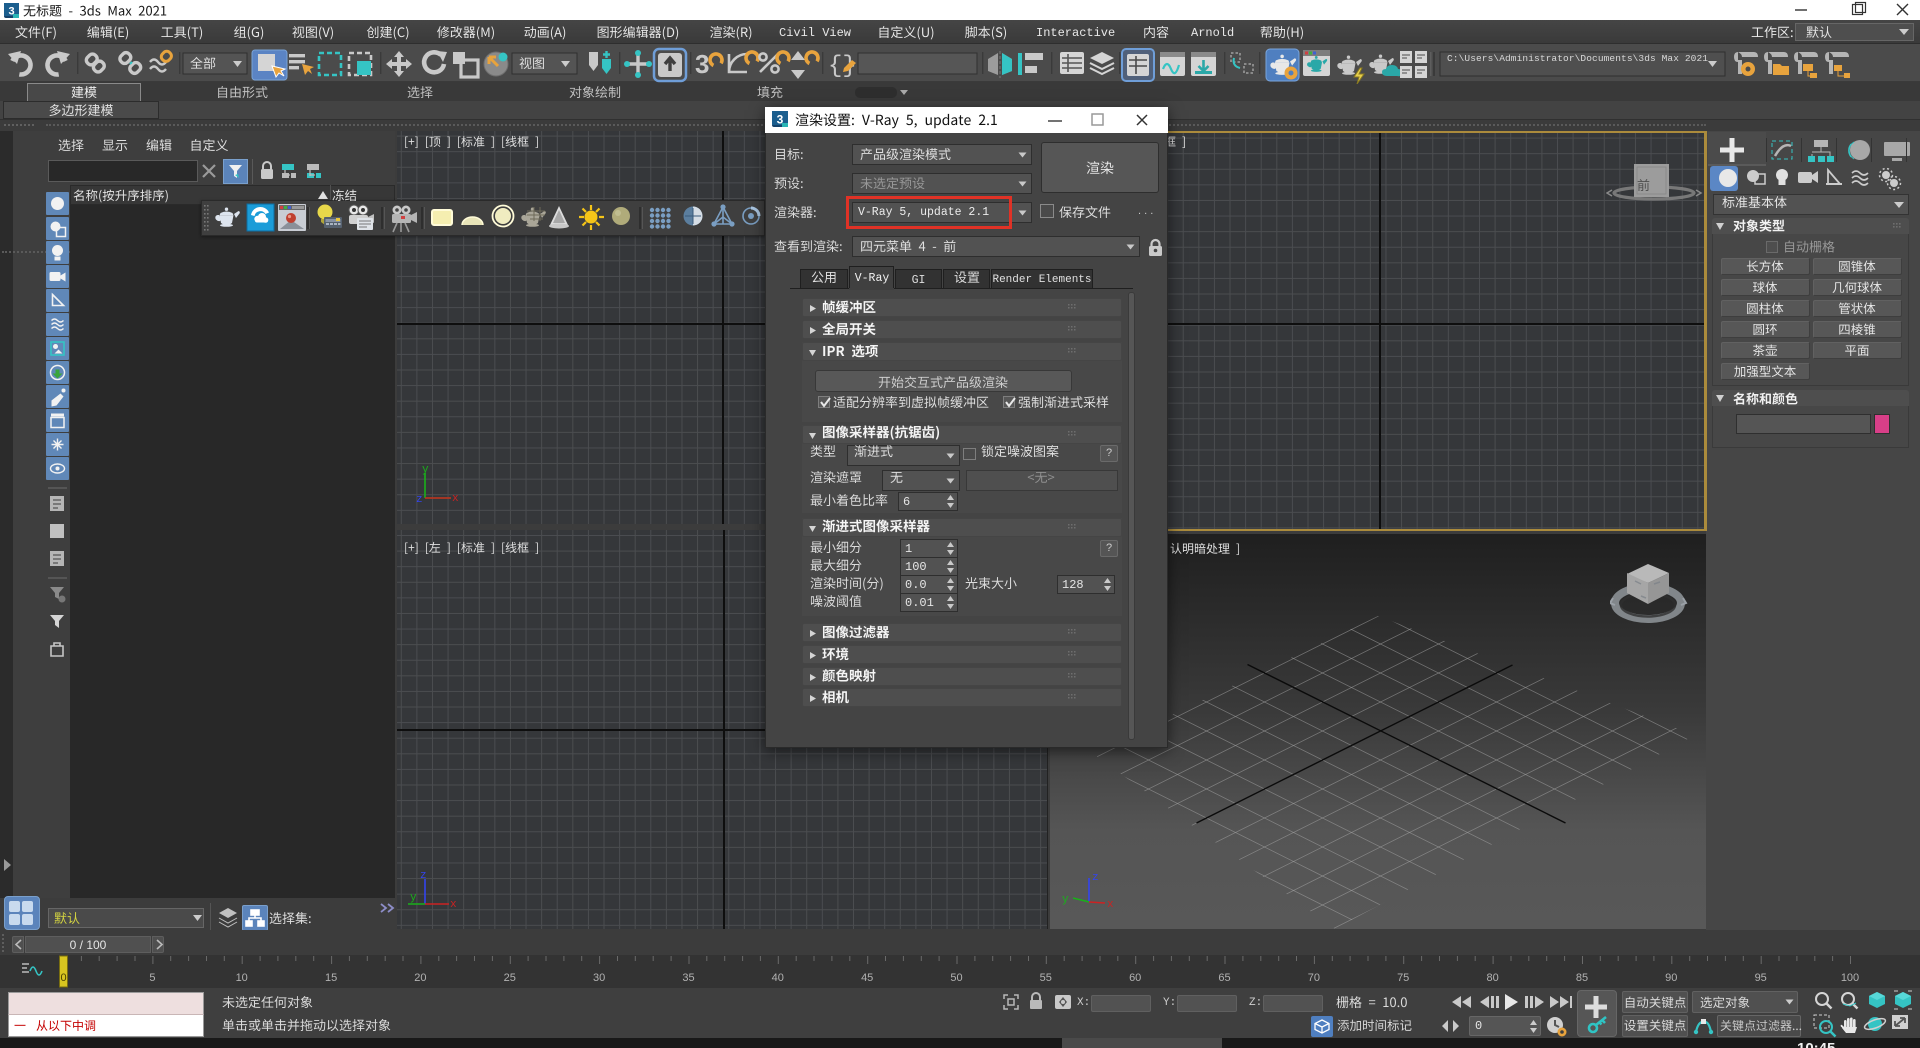 The width and height of the screenshot is (1920, 1048). I want to click on svg-text: 35, so click(688, 978).